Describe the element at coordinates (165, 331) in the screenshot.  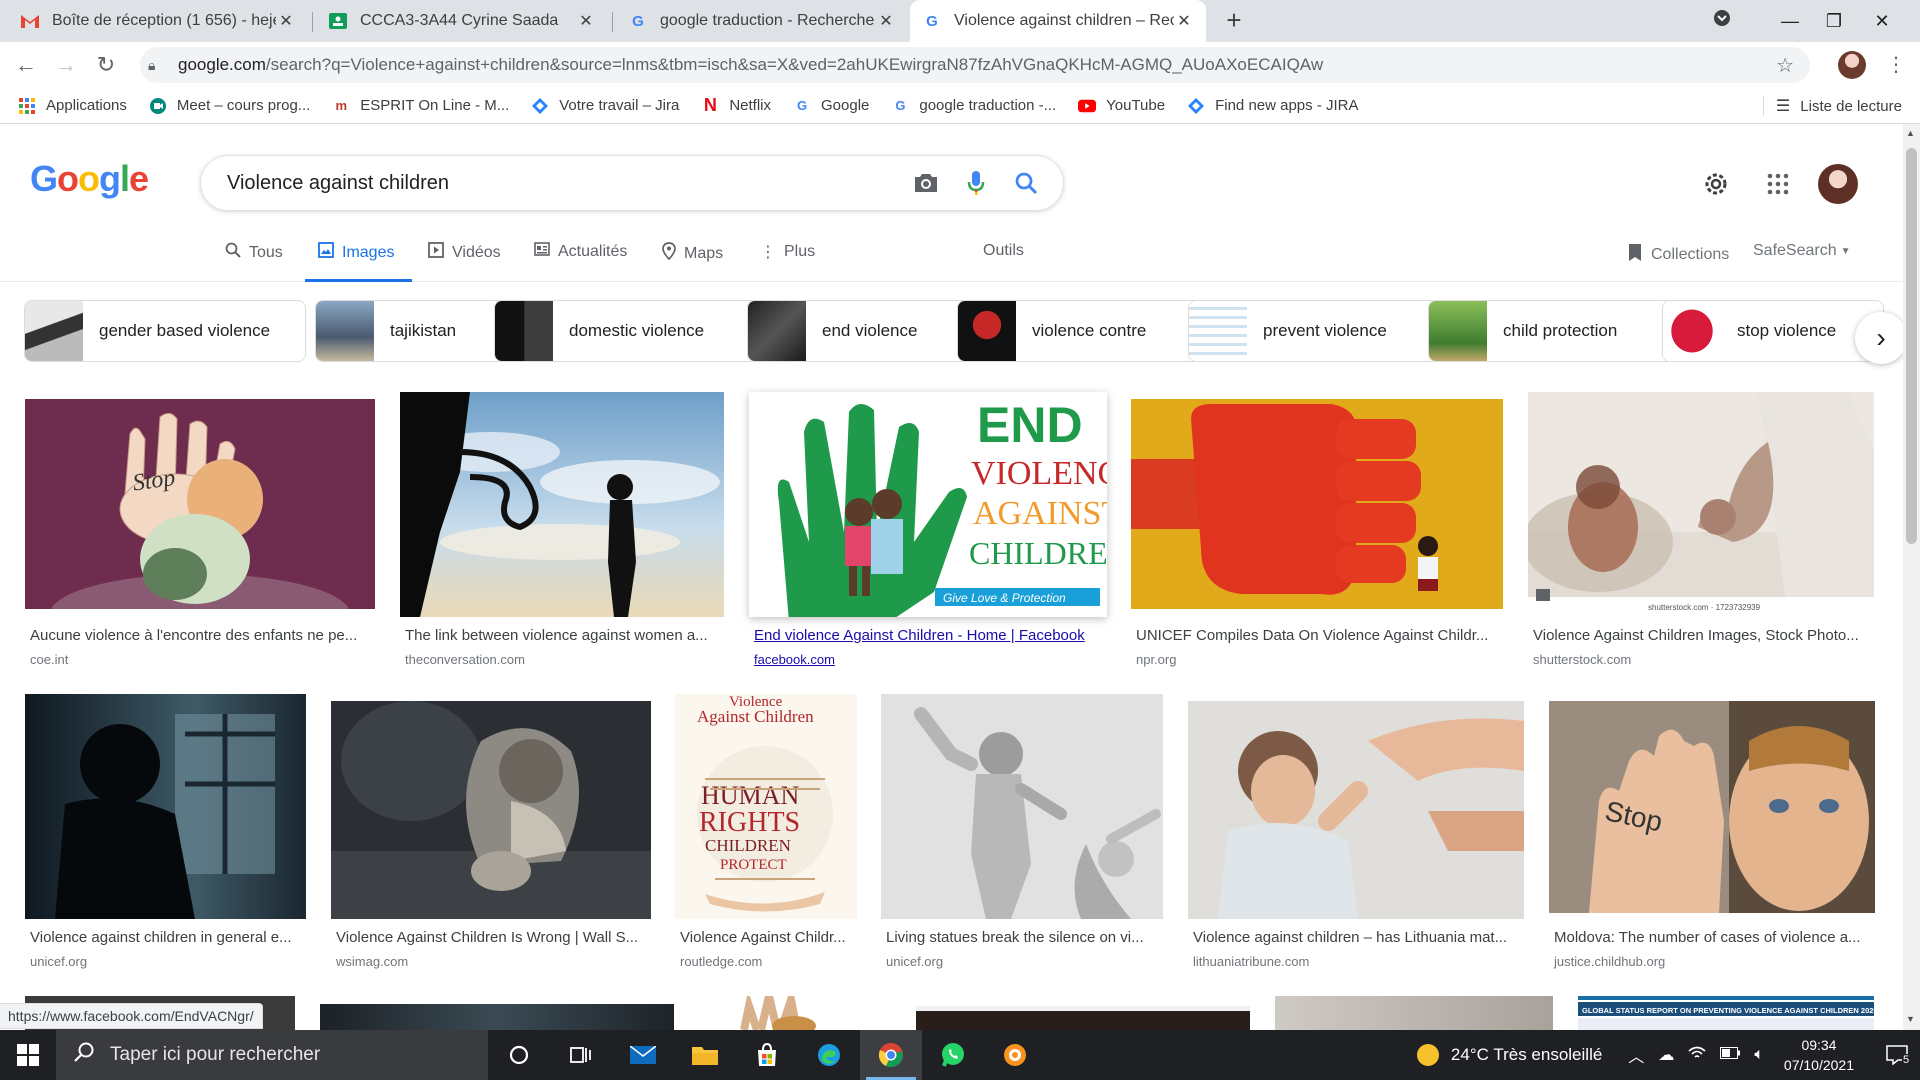
I see `chip-gender-based-violence: gender based violence` at that location.